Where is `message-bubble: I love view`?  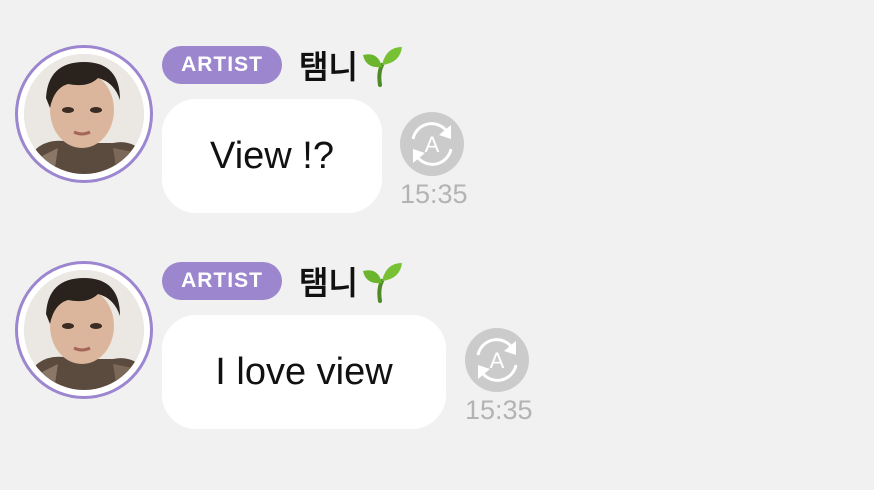
message-bubble: I love view is located at coordinates (304, 372).